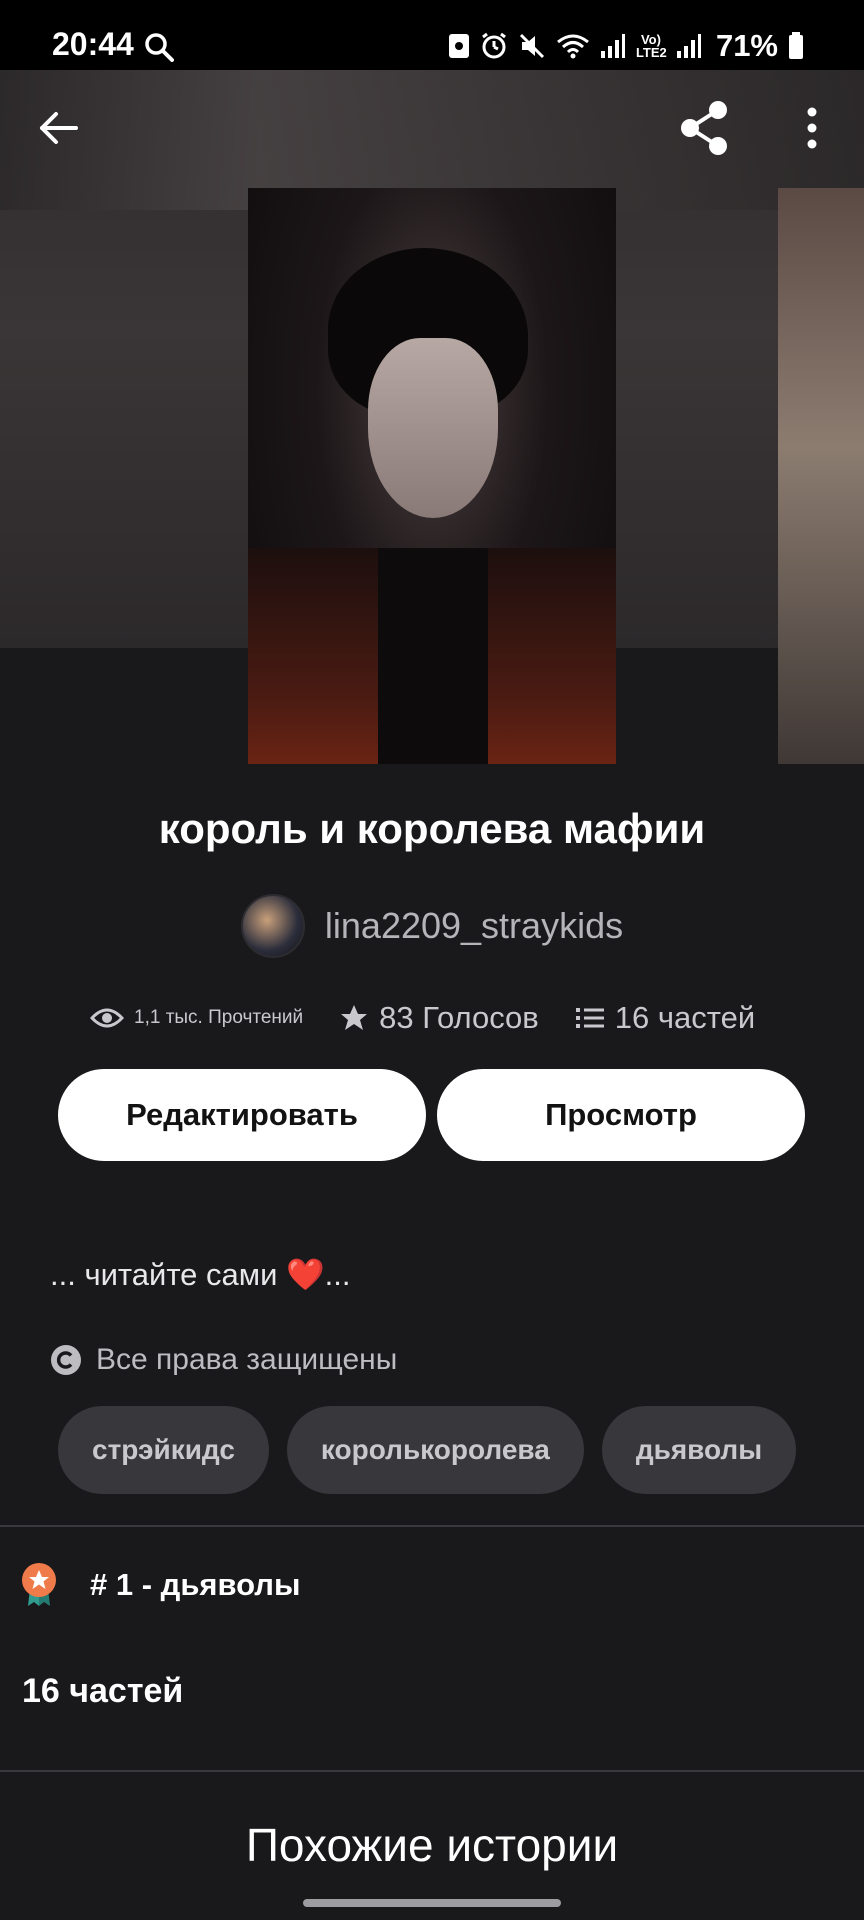 The height and width of the screenshot is (1920, 864). What do you see at coordinates (746, 45) in the screenshot?
I see `battery-percent: 71%` at bounding box center [746, 45].